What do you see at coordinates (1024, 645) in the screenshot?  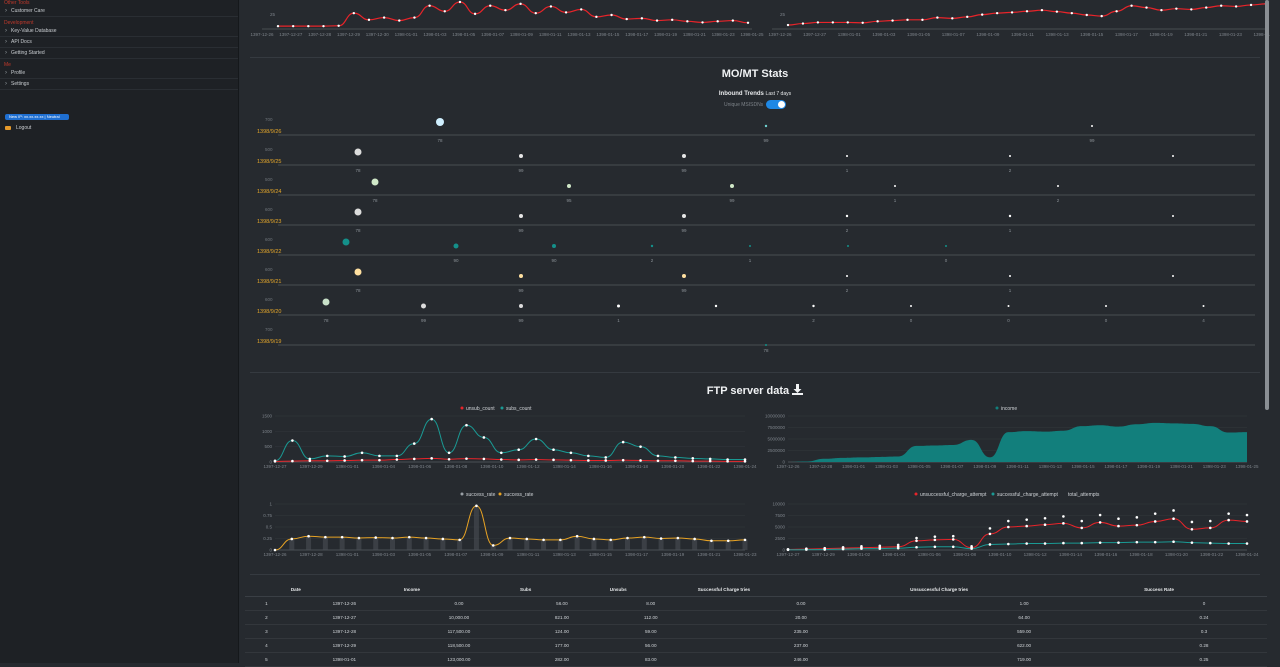 I see `table-cell: 622.00` at bounding box center [1024, 645].